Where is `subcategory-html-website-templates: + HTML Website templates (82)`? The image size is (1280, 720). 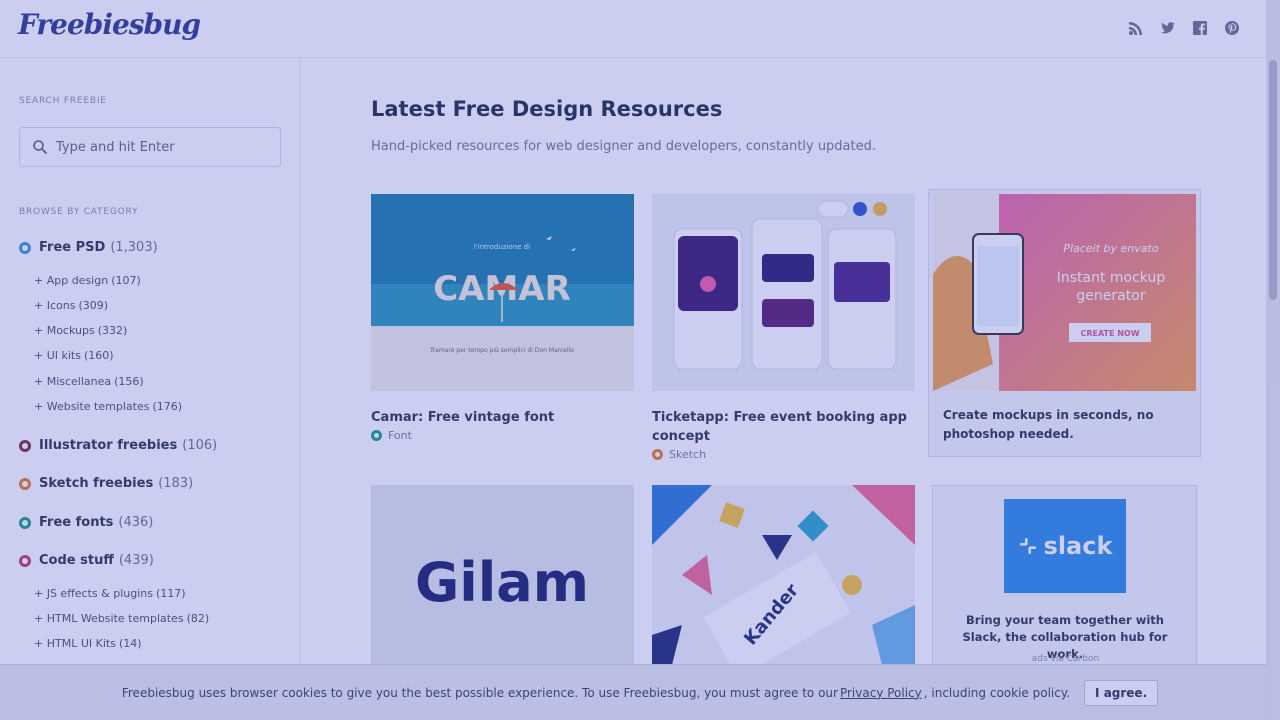 subcategory-html-website-templates: + HTML Website templates (82) is located at coordinates (121, 618).